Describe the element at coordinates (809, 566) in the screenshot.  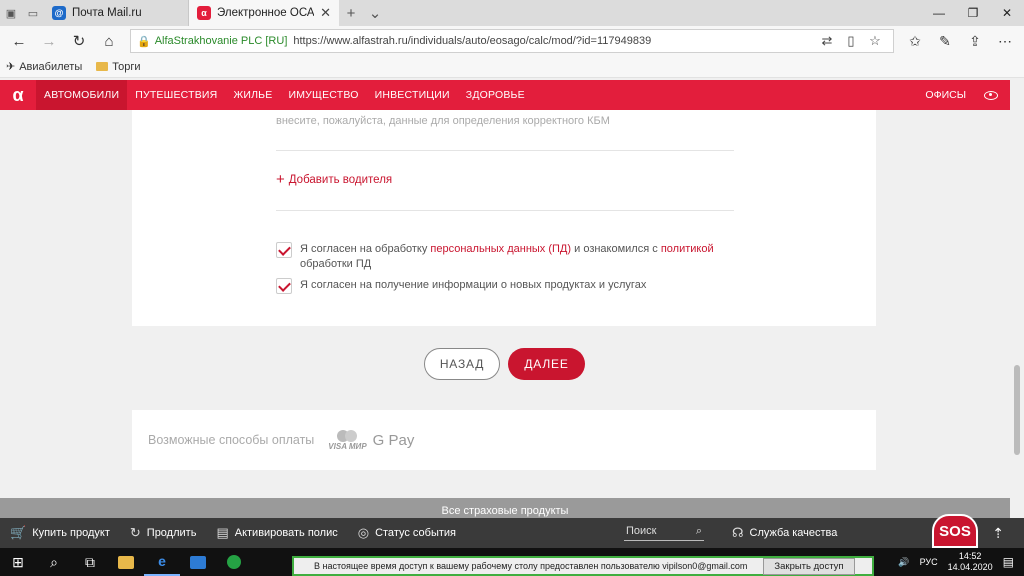
I see `close-access-button: Закрыть доступ` at that location.